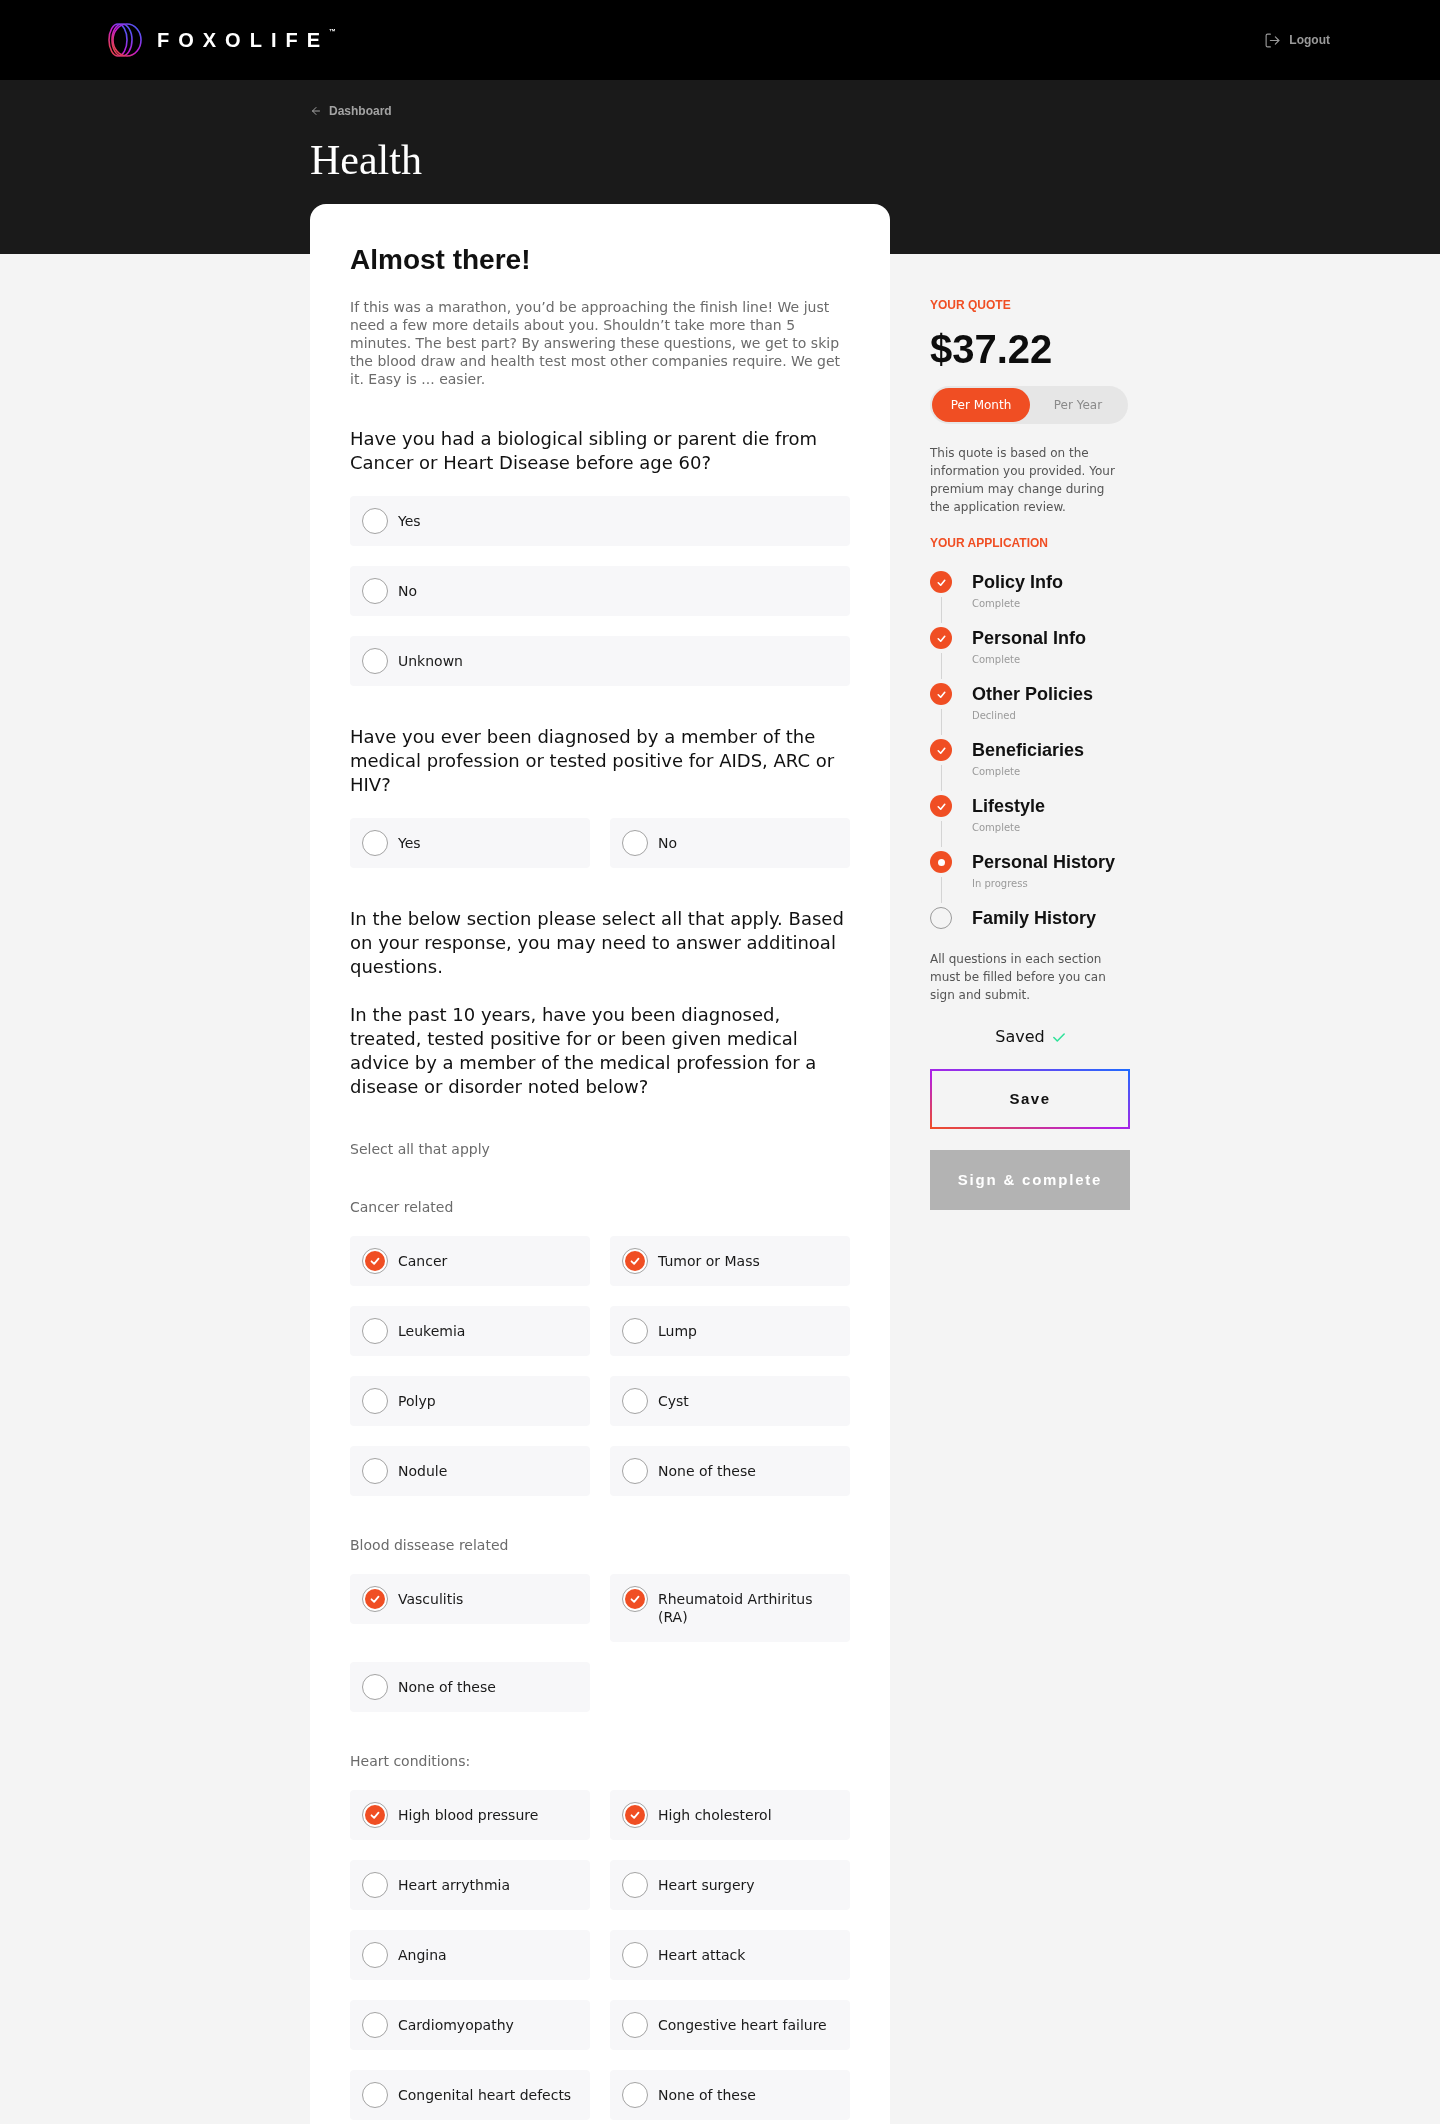 The width and height of the screenshot is (1440, 2124). I want to click on checkbox-option: Angina, so click(470, 1955).